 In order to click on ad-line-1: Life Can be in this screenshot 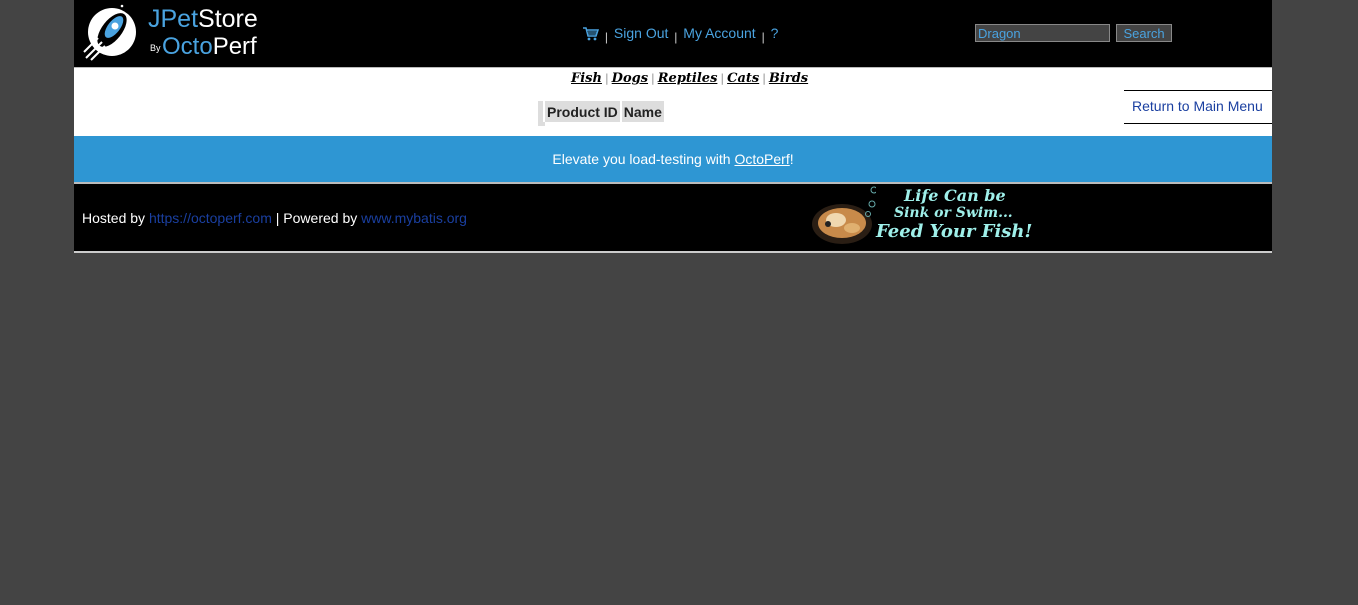, I will do `click(955, 195)`.